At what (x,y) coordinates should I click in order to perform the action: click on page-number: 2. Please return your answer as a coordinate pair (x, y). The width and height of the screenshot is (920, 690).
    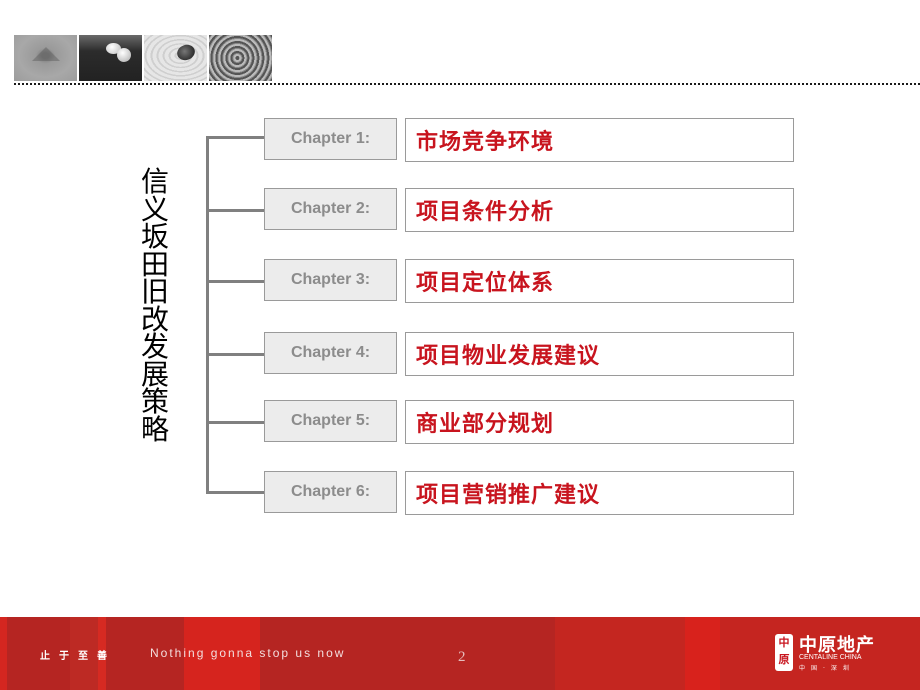
    Looking at the image, I should click on (462, 657).